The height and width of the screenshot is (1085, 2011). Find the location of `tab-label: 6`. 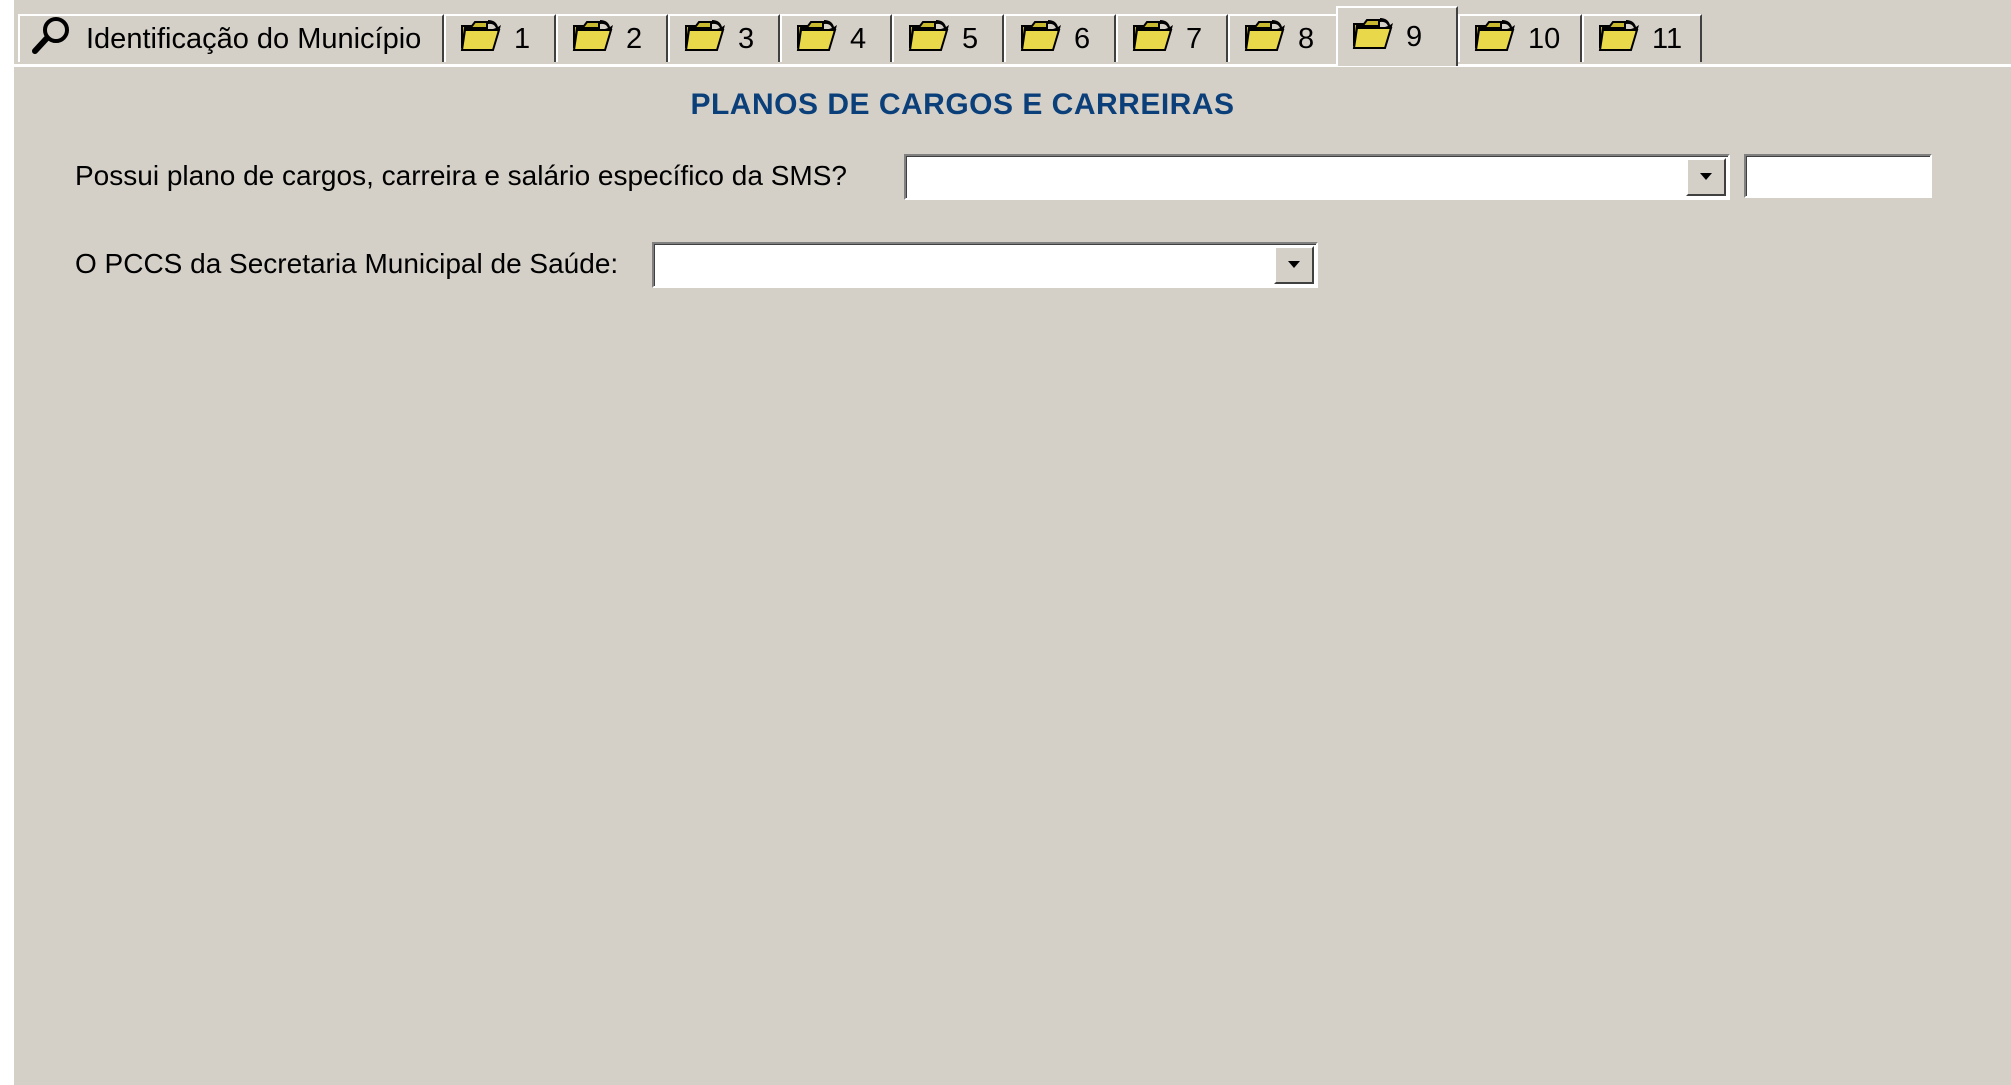

tab-label: 6 is located at coordinates (1082, 38).